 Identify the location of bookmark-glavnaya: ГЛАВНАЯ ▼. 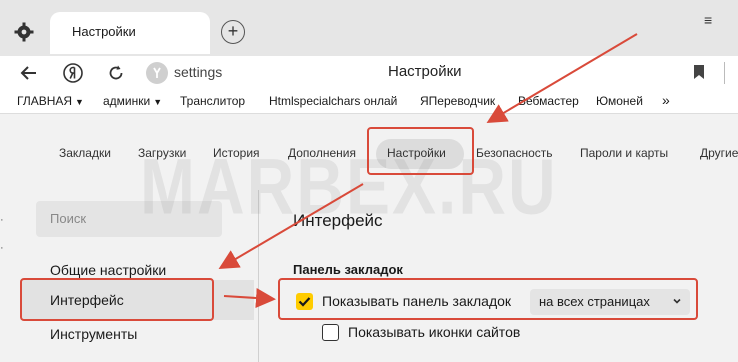
(50, 101).